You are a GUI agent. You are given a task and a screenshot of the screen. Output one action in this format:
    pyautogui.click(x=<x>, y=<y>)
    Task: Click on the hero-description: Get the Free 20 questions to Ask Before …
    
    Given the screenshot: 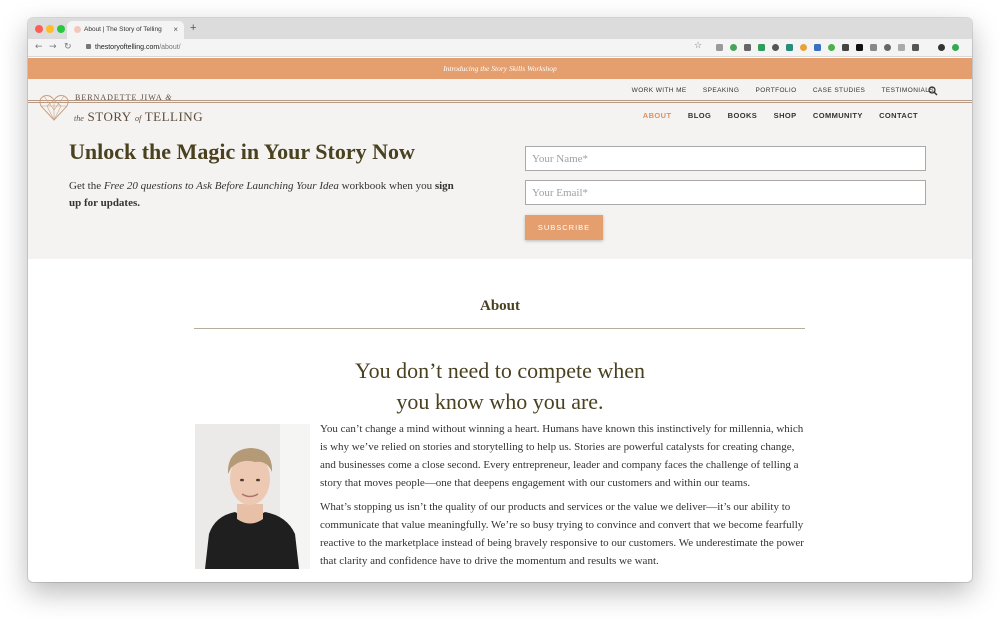 What is the action you would take?
    pyautogui.click(x=261, y=194)
    